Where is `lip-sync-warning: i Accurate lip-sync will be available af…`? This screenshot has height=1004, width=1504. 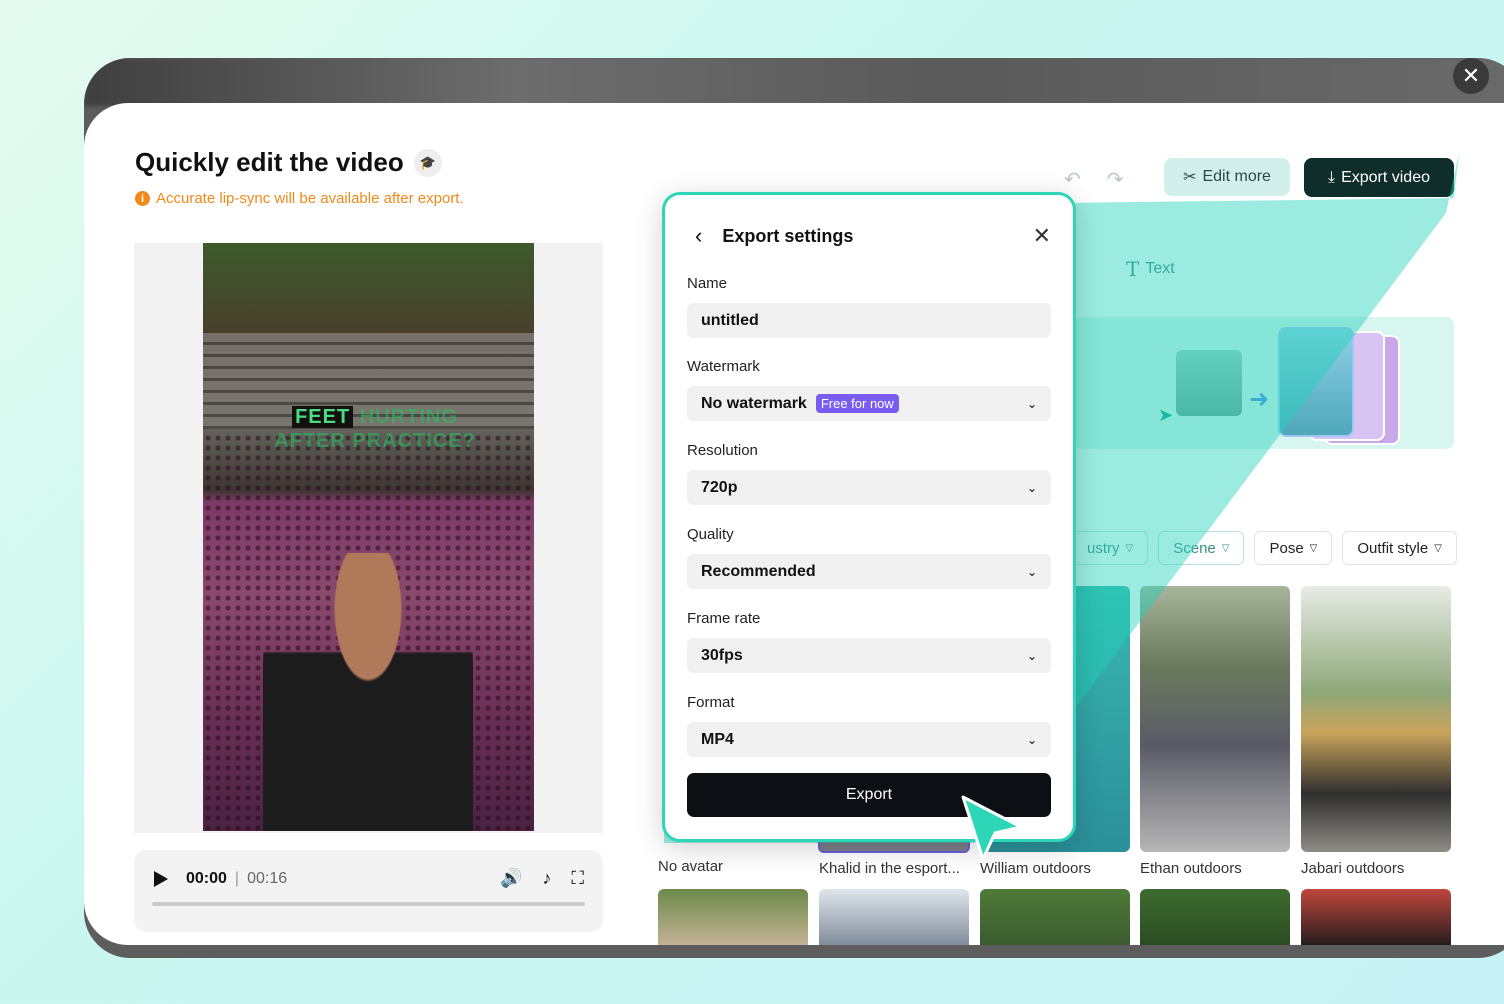 lip-sync-warning: i Accurate lip-sync will be available af… is located at coordinates (299, 198).